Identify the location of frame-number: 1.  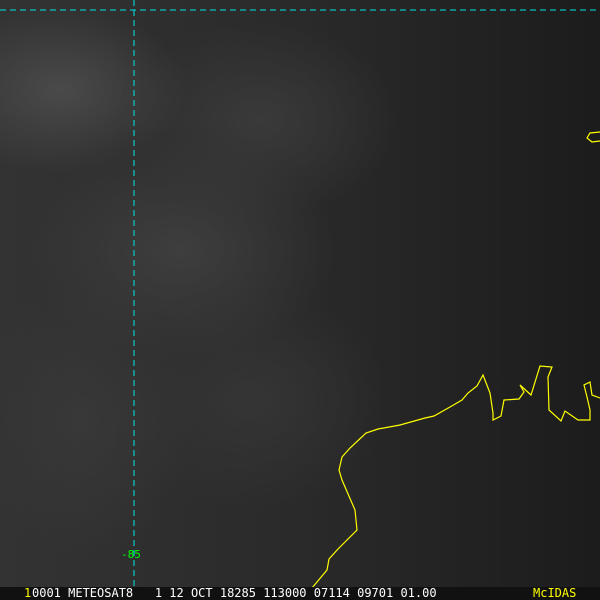
(28, 593).